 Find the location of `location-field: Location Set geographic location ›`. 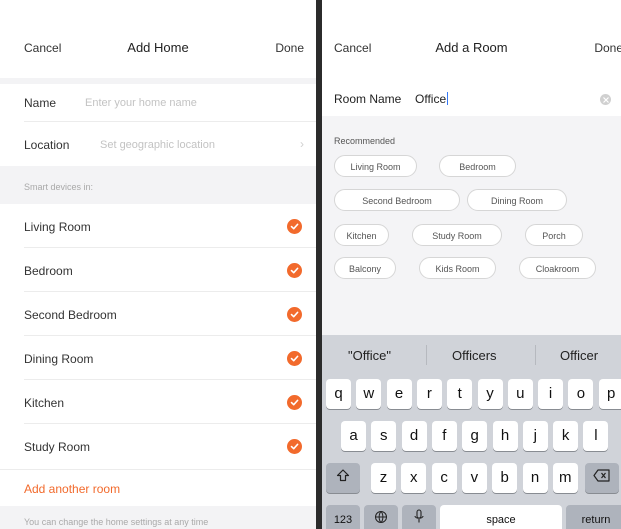

location-field: Location Set geographic location › is located at coordinates (158, 144).